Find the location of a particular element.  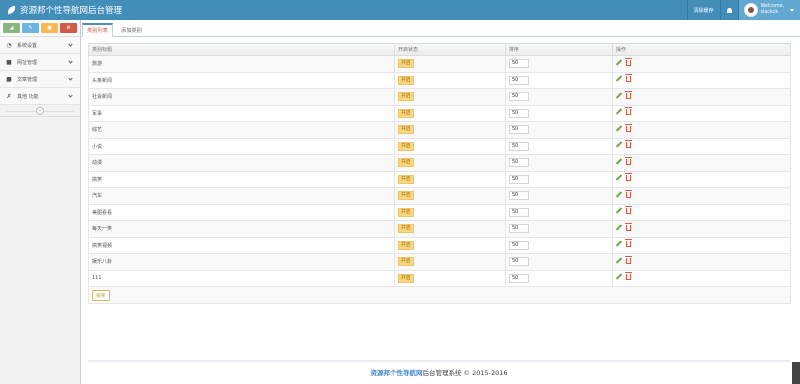

table-row: 头条新闻 开启 50 is located at coordinates (439, 80).